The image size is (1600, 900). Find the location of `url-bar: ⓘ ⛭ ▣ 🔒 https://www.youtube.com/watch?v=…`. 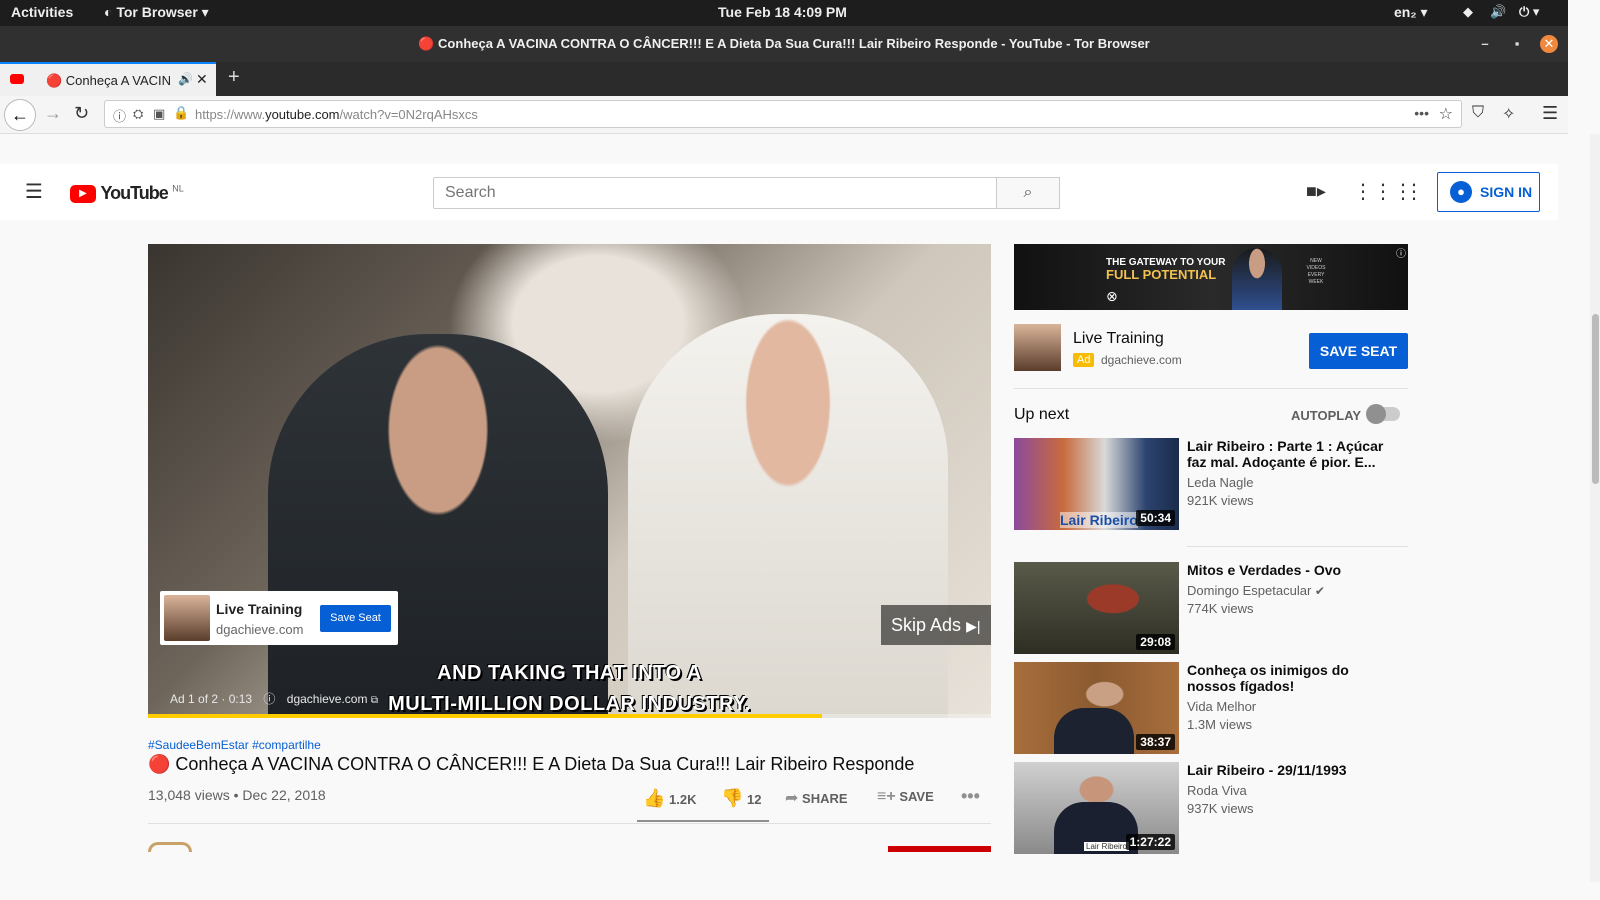

url-bar: ⓘ ⛭ ▣ 🔒 https://www.youtube.com/watch?v=… is located at coordinates (783, 114).